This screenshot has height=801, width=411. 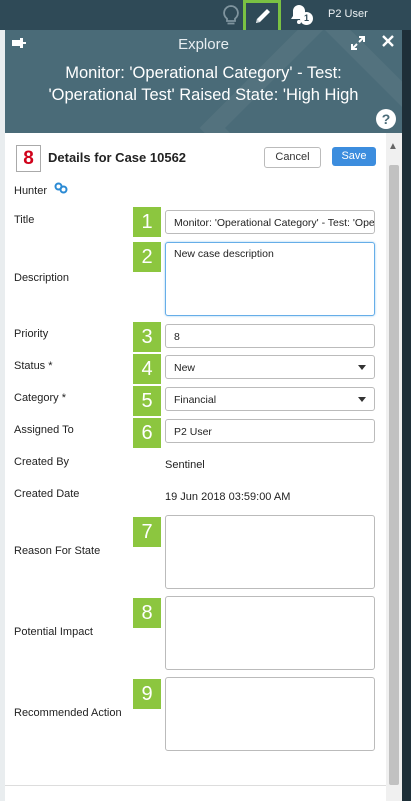 I want to click on save-button: Save, so click(x=354, y=156).